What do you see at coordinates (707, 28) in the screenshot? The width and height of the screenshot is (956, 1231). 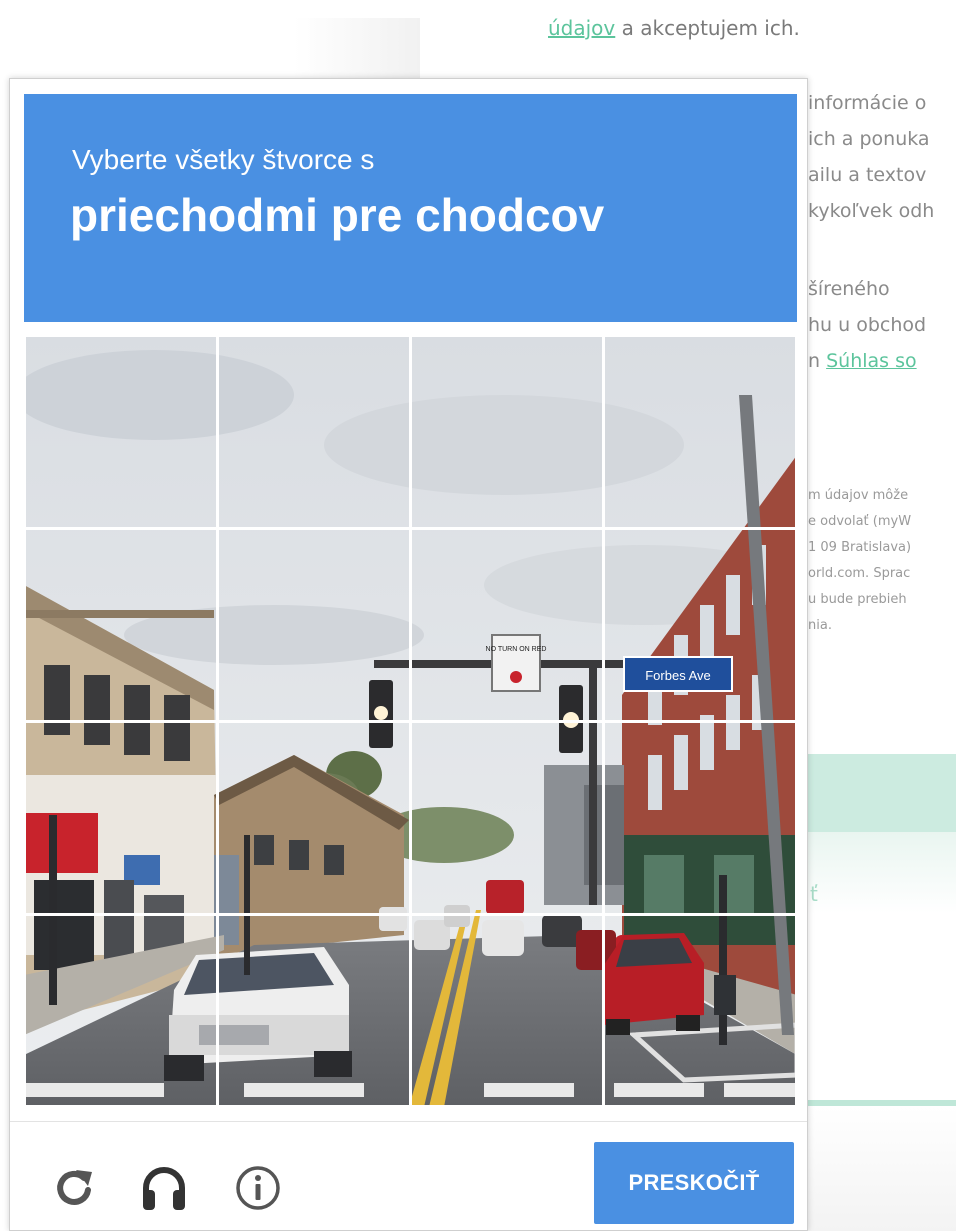 I see `background-consent-suffix: a akceptujem ich.` at bounding box center [707, 28].